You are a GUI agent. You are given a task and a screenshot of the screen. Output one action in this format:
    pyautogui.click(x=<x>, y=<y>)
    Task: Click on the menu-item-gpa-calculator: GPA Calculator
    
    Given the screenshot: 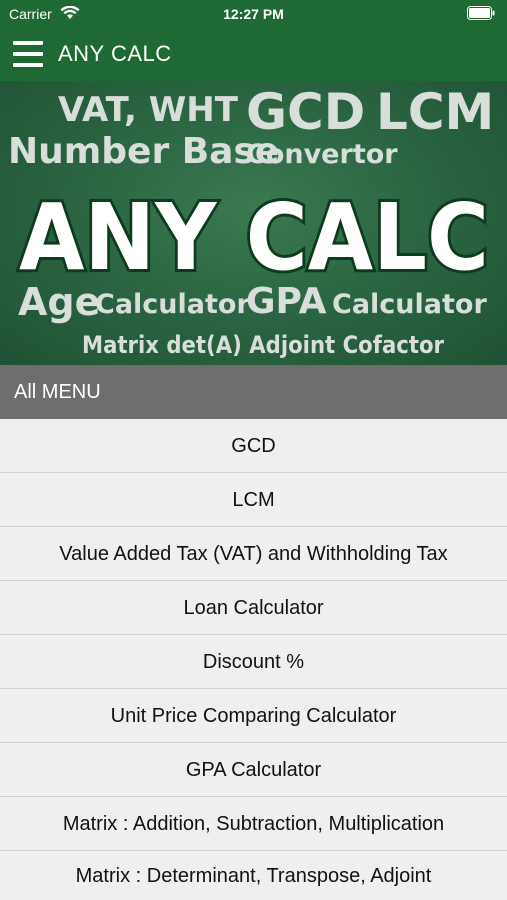 What is the action you would take?
    pyautogui.click(x=253, y=770)
    